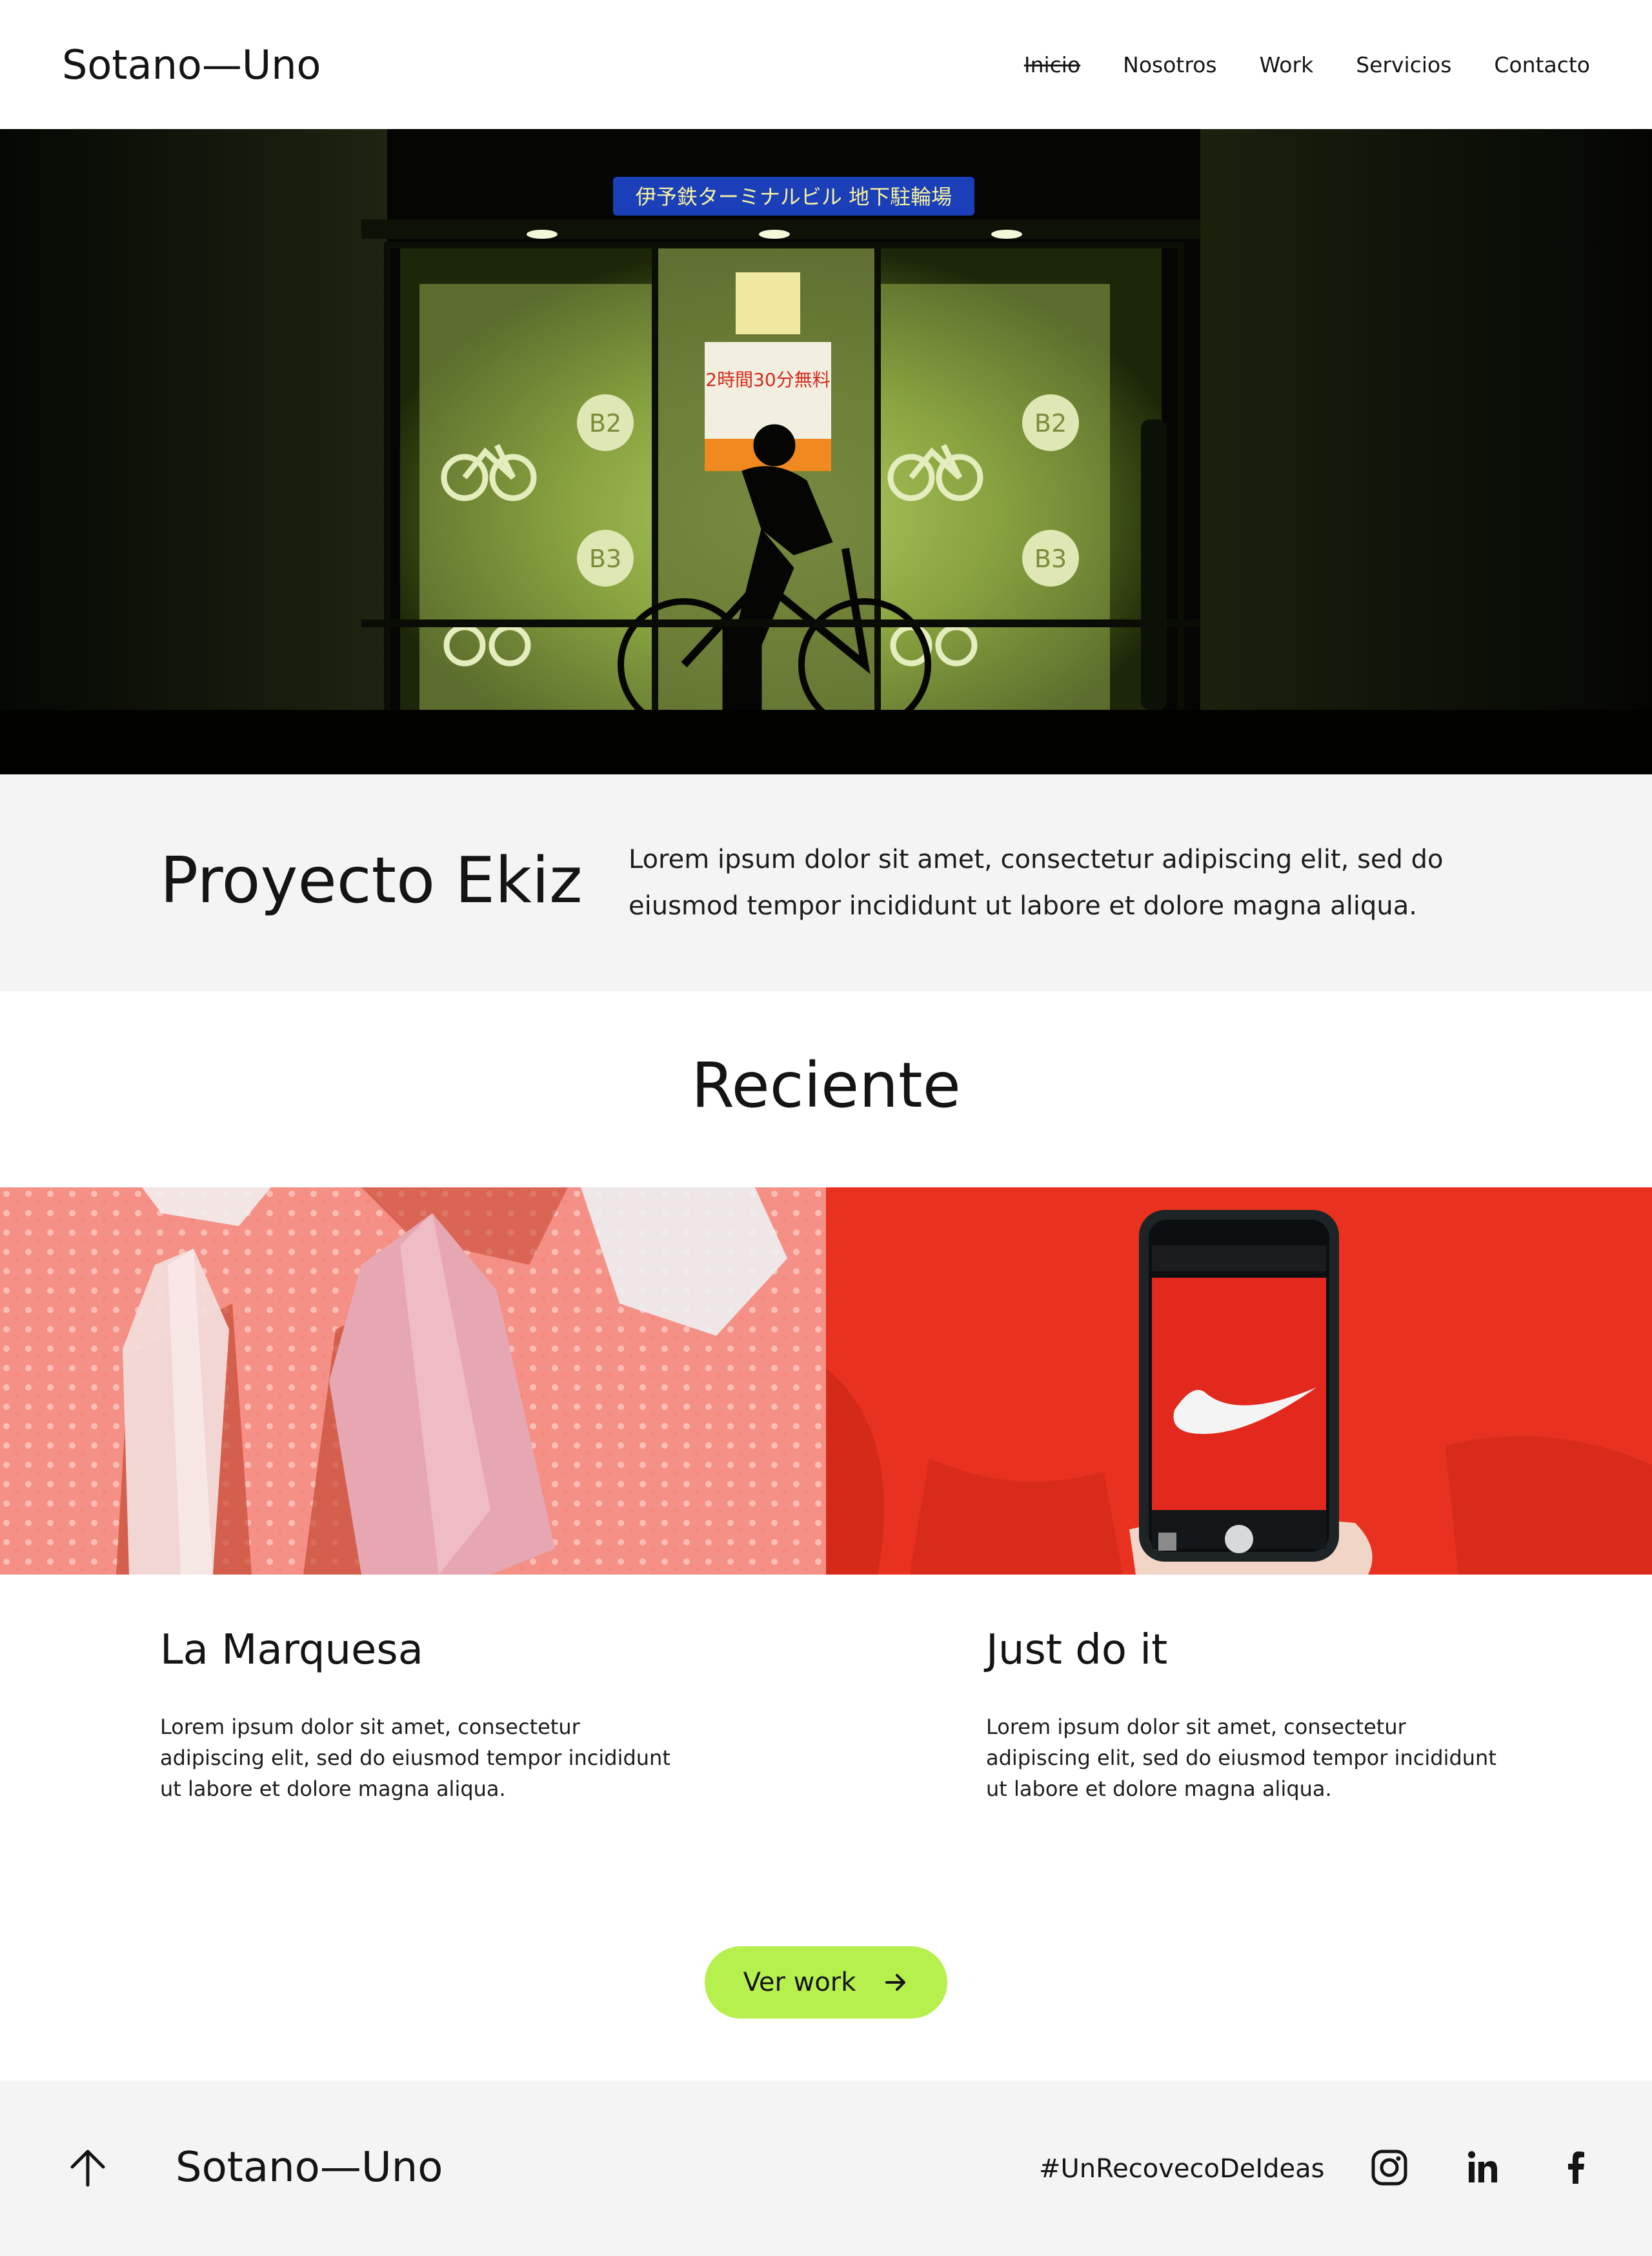  I want to click on hero-sign-text: 伊予鉄ターミナルビル 地下駐輪場, so click(794, 197).